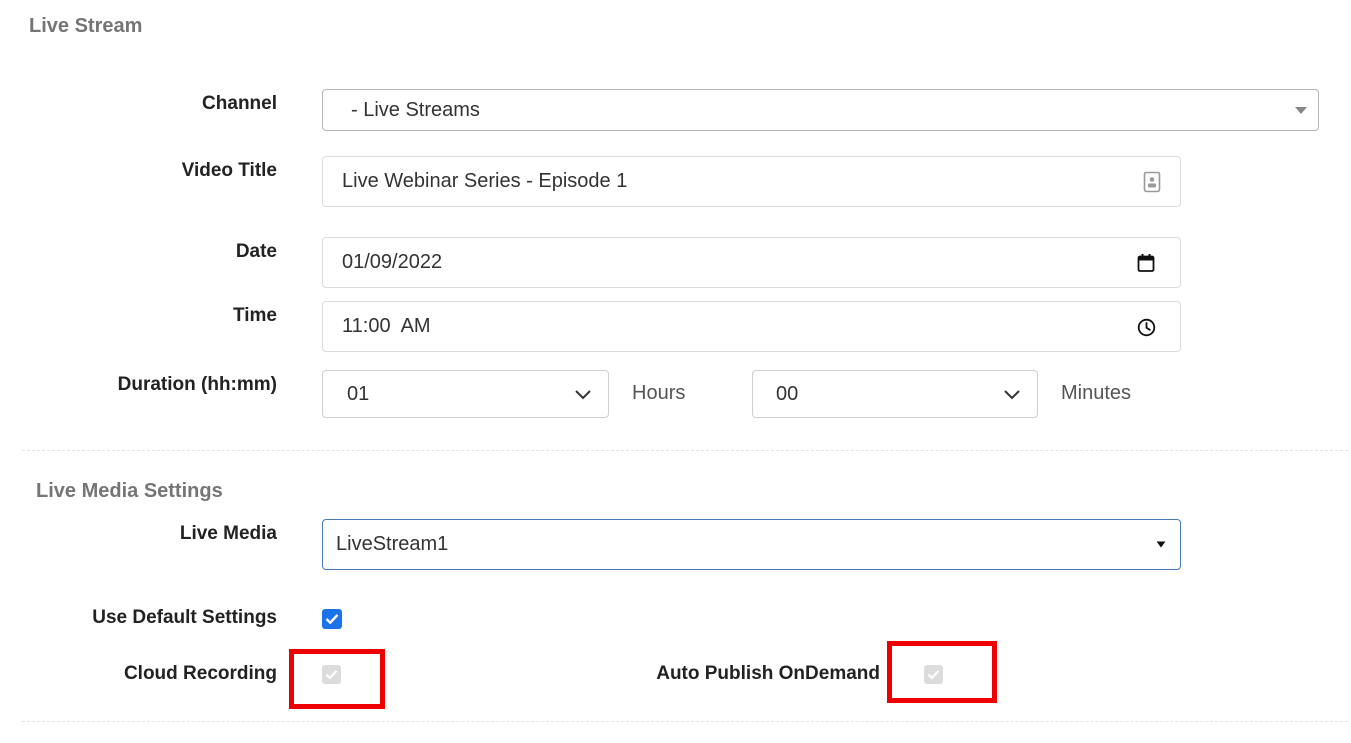 This screenshot has width=1351, height=743. What do you see at coordinates (787, 393) in the screenshot?
I see `duration-minutes-value: 00` at bounding box center [787, 393].